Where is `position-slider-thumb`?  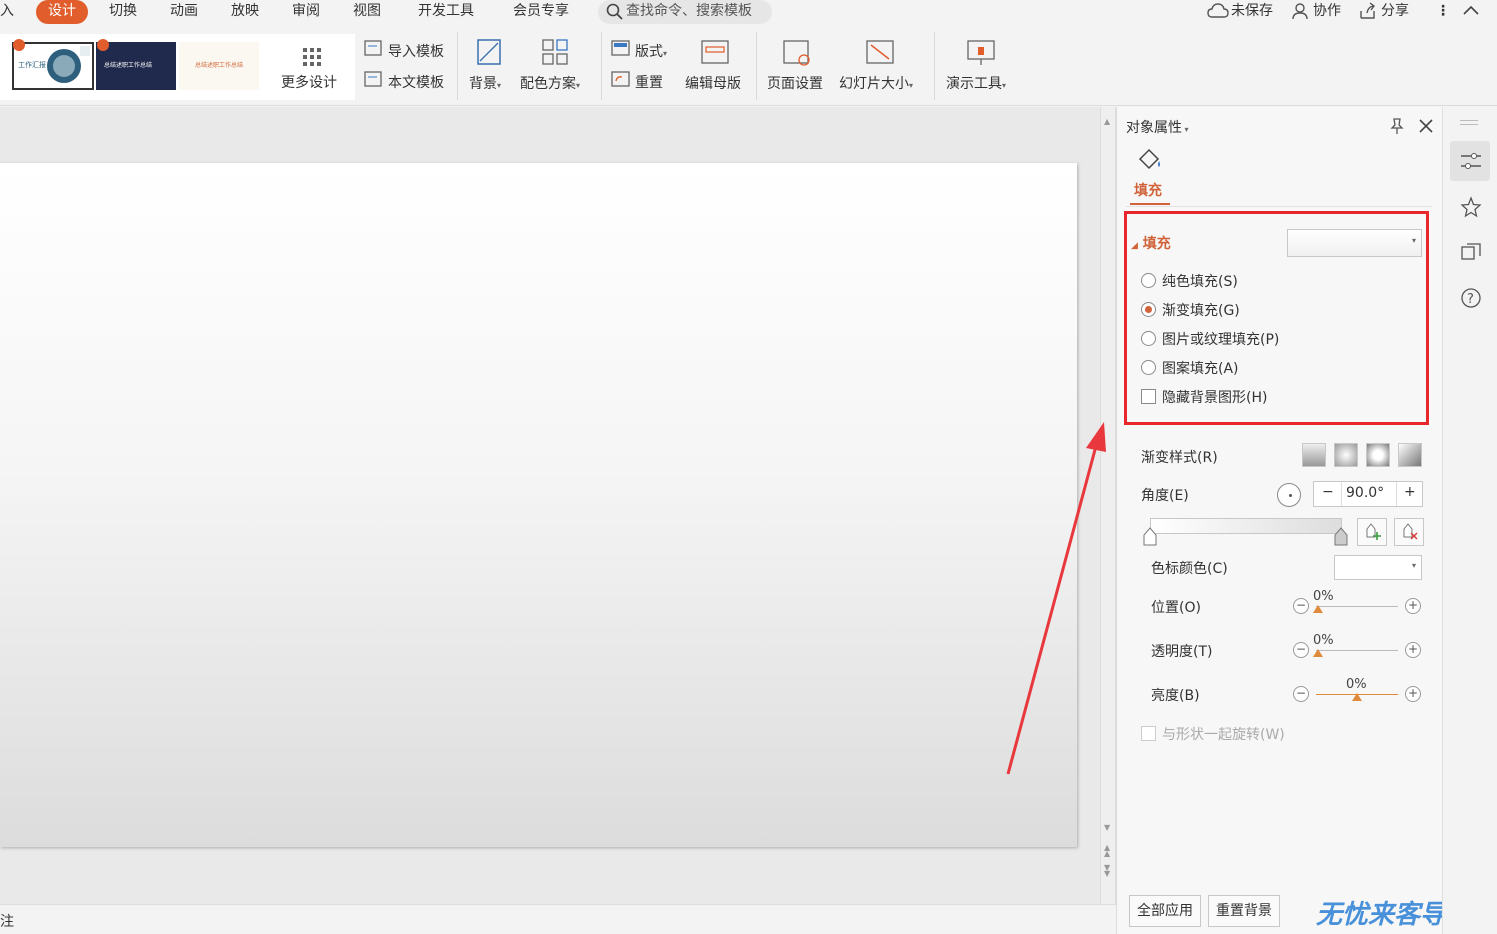 position-slider-thumb is located at coordinates (1318, 609).